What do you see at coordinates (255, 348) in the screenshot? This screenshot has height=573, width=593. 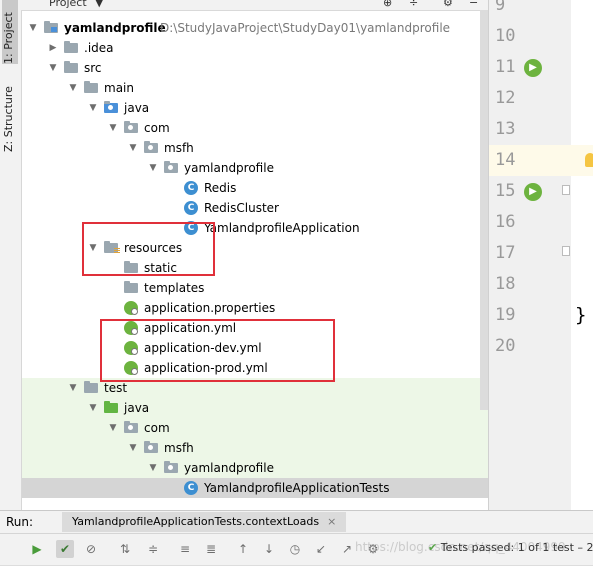 I see `tree-item: application-dev.yml` at bounding box center [255, 348].